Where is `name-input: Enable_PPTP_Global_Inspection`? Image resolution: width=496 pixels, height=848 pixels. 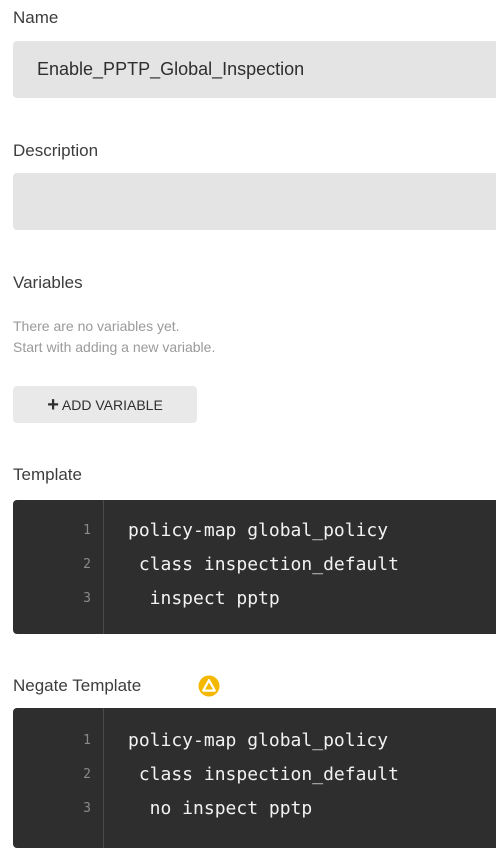
name-input: Enable_PPTP_Global_Inspection is located at coordinates (254, 69).